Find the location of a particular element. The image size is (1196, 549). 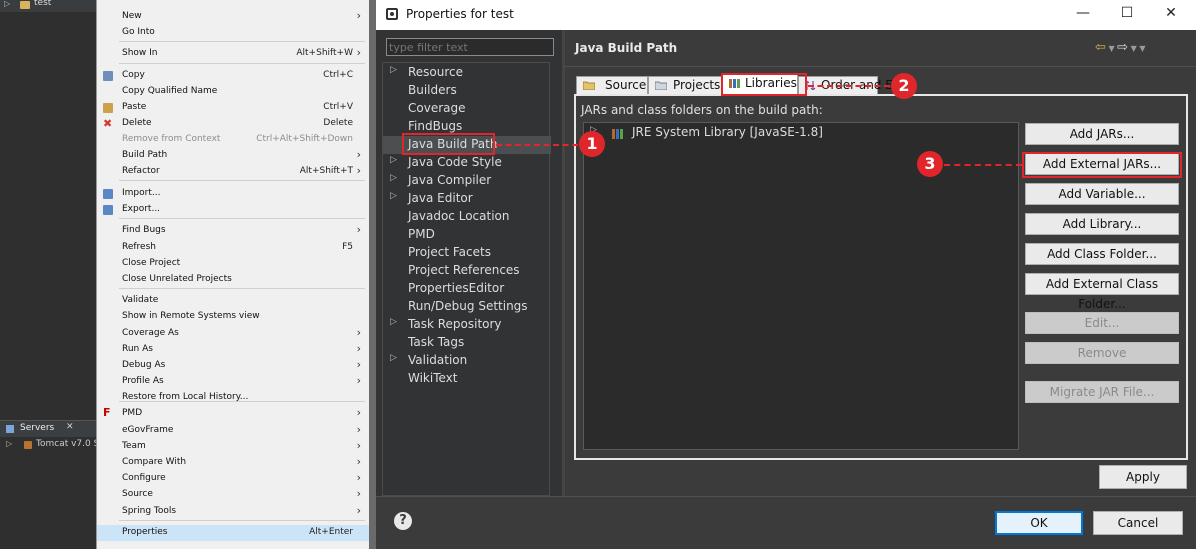

forward-arrow-icon: ⇨ is located at coordinates (1122, 47).